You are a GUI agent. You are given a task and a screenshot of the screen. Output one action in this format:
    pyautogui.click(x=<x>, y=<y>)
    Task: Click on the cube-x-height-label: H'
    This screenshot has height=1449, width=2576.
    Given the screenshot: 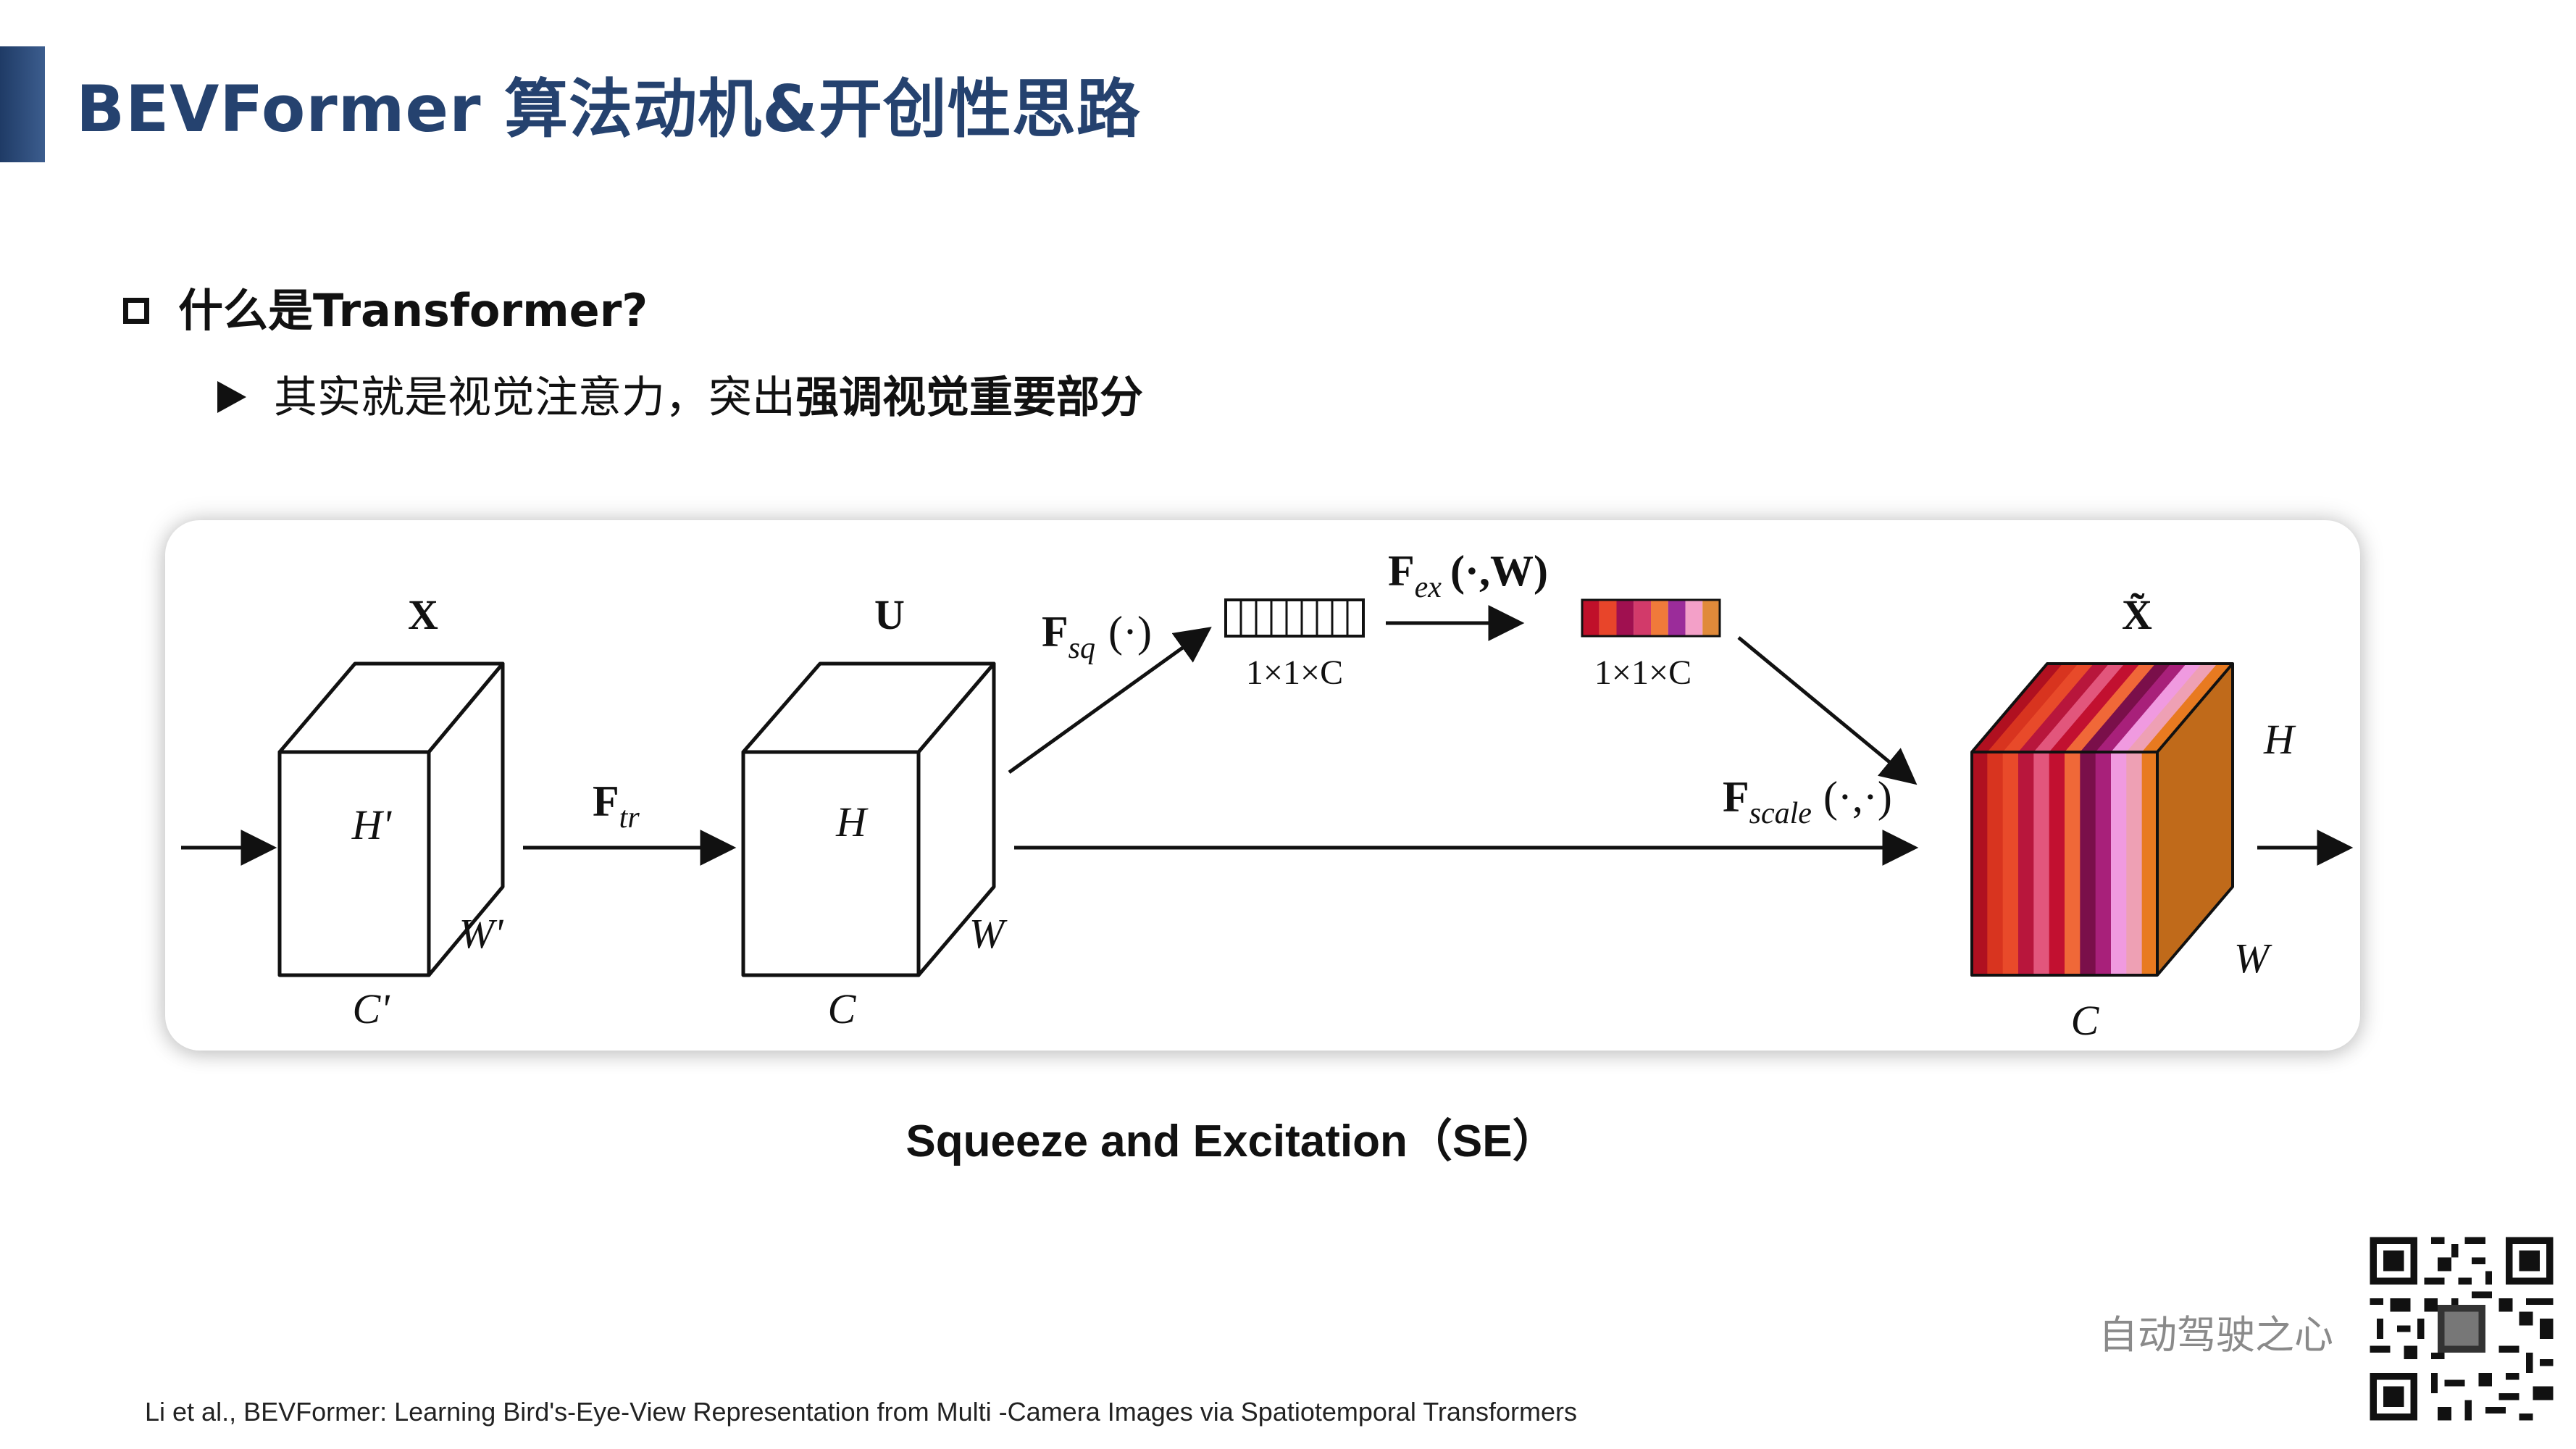 What is the action you would take?
    pyautogui.click(x=372, y=824)
    